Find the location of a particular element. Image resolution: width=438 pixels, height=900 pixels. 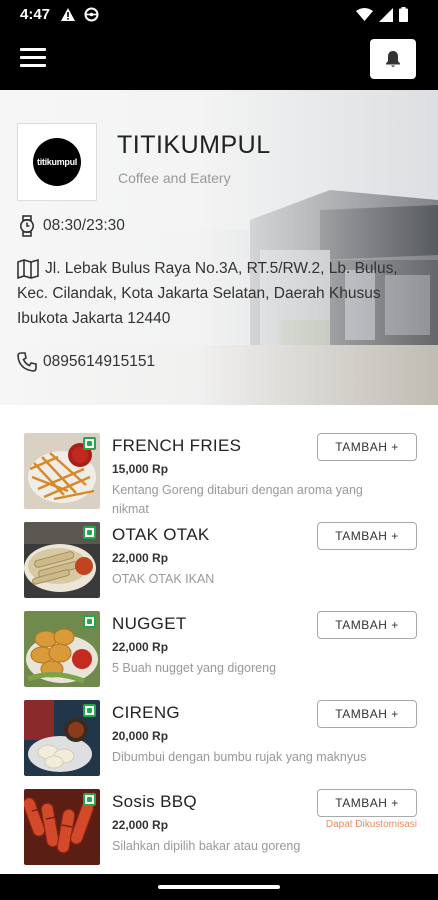

shop-logo: titikumpul is located at coordinates (57, 162).